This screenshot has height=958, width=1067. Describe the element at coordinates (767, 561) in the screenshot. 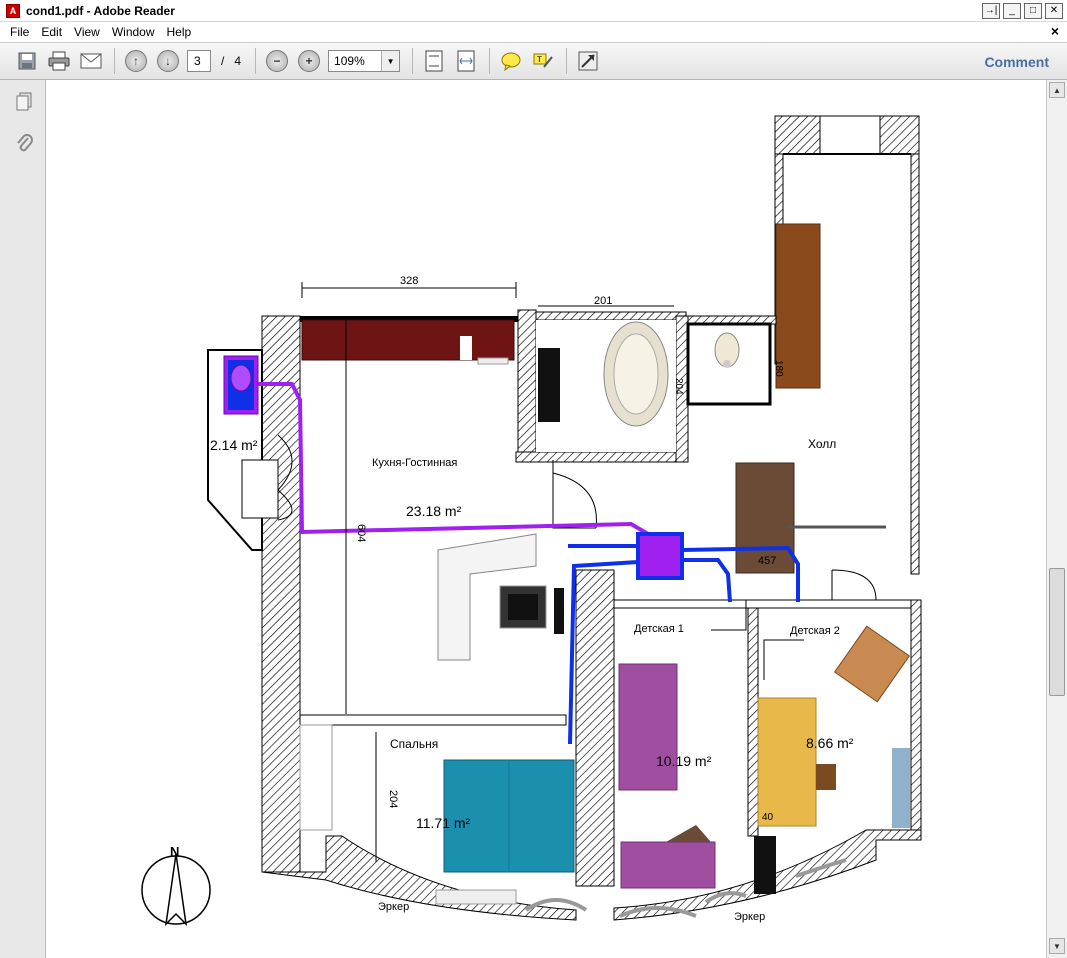

I see `dim-hall-width: 457` at that location.